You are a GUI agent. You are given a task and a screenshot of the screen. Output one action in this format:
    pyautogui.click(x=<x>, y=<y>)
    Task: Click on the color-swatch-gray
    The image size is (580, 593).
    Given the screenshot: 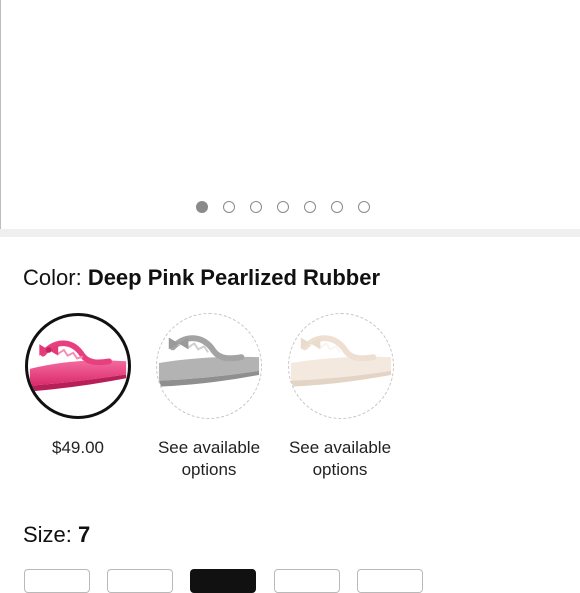 What is the action you would take?
    pyautogui.click(x=209, y=366)
    